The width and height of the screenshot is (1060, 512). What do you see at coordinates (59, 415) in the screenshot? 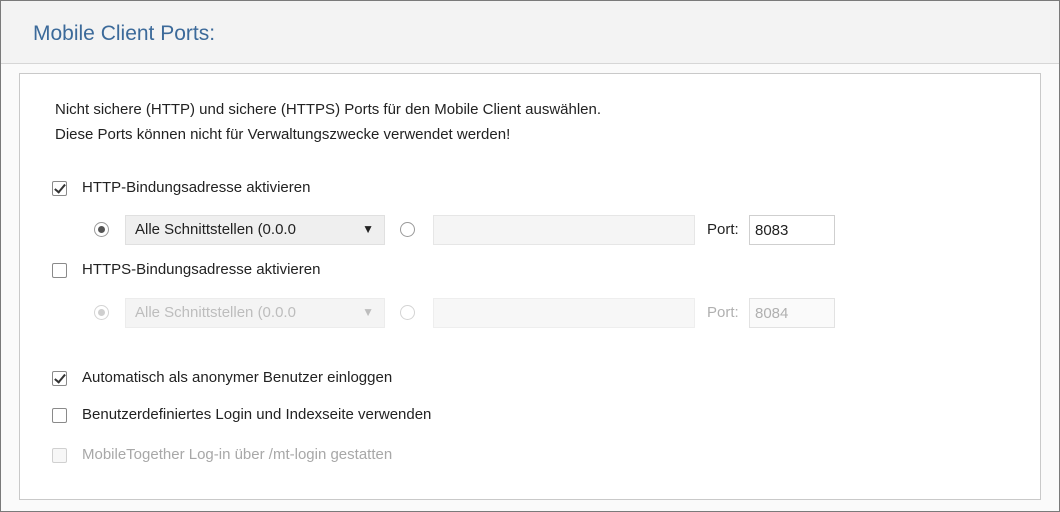
I see `custom-login-checkbox` at bounding box center [59, 415].